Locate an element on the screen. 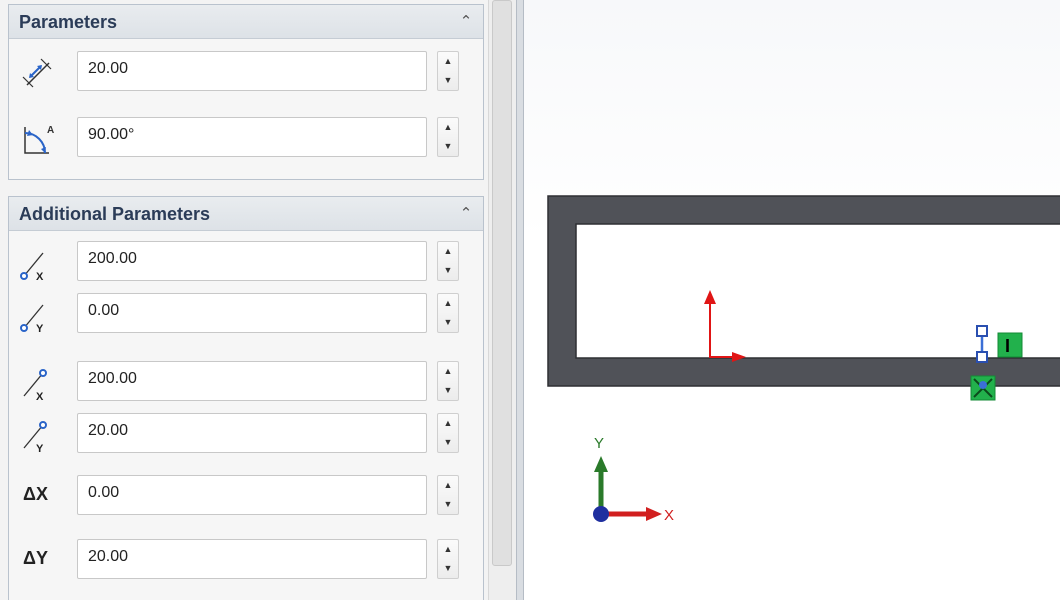 The image size is (1060, 605). start-y-field: 0.00 is located at coordinates (252, 313).